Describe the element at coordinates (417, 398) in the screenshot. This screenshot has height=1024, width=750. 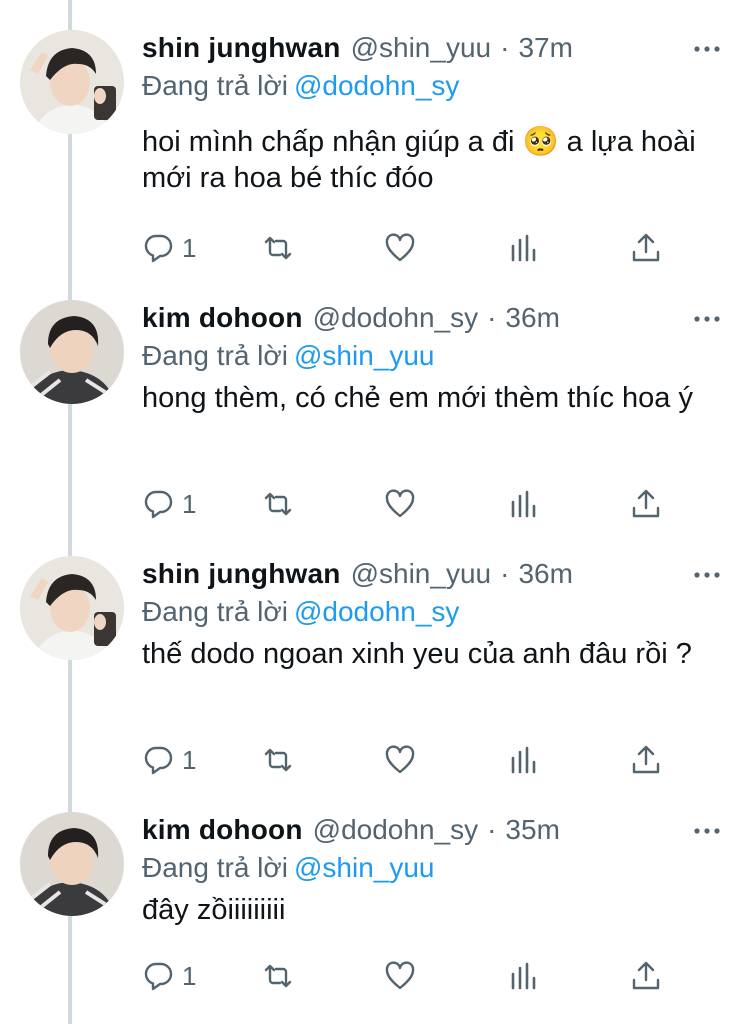
I see `tweet-text: hong thèm, có chẻ em mới thèm thíc hoa ý` at that location.